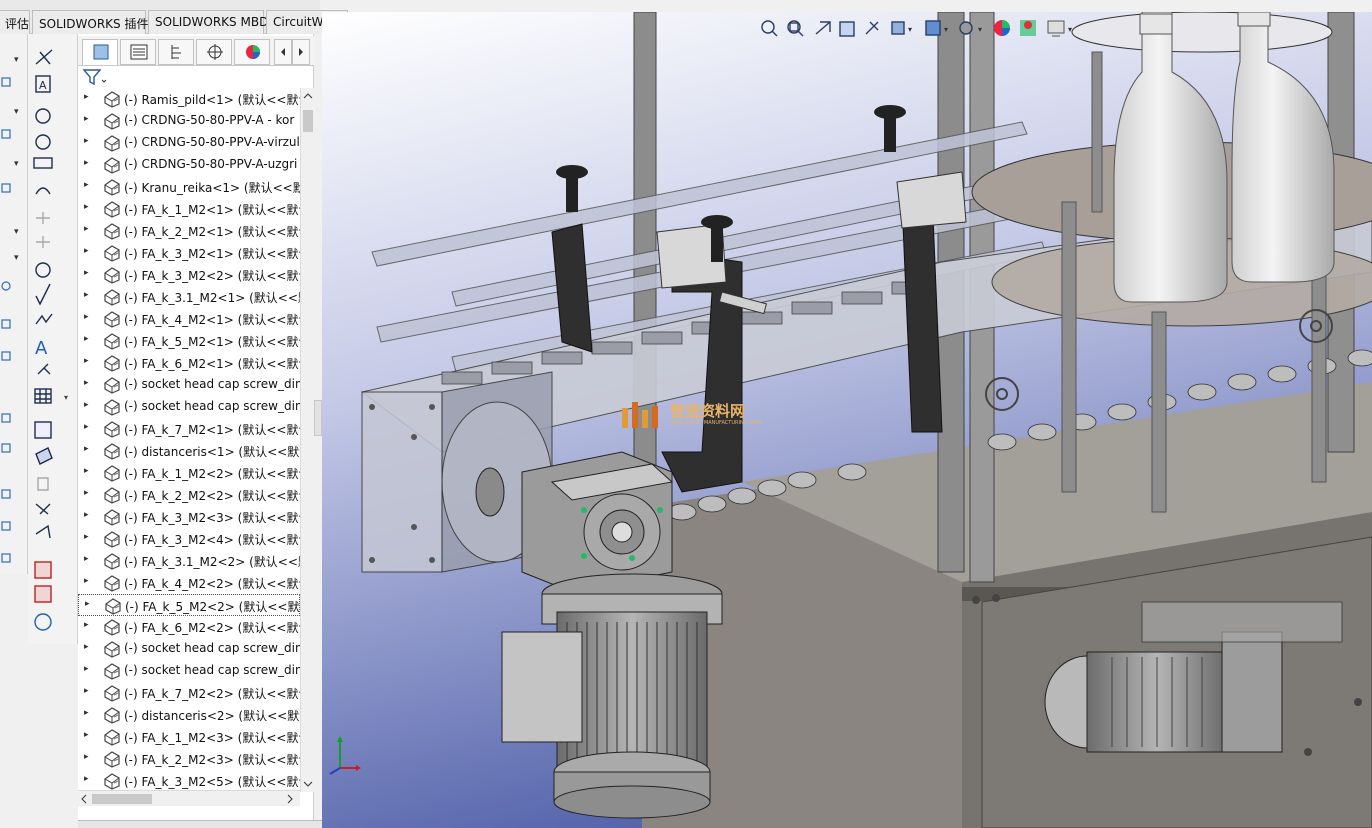 This screenshot has width=1372, height=828. What do you see at coordinates (189, 275) in the screenshot?
I see `tree-item: ▸ (-) FA_k_3_M2<2> (默认<<默认` at bounding box center [189, 275].